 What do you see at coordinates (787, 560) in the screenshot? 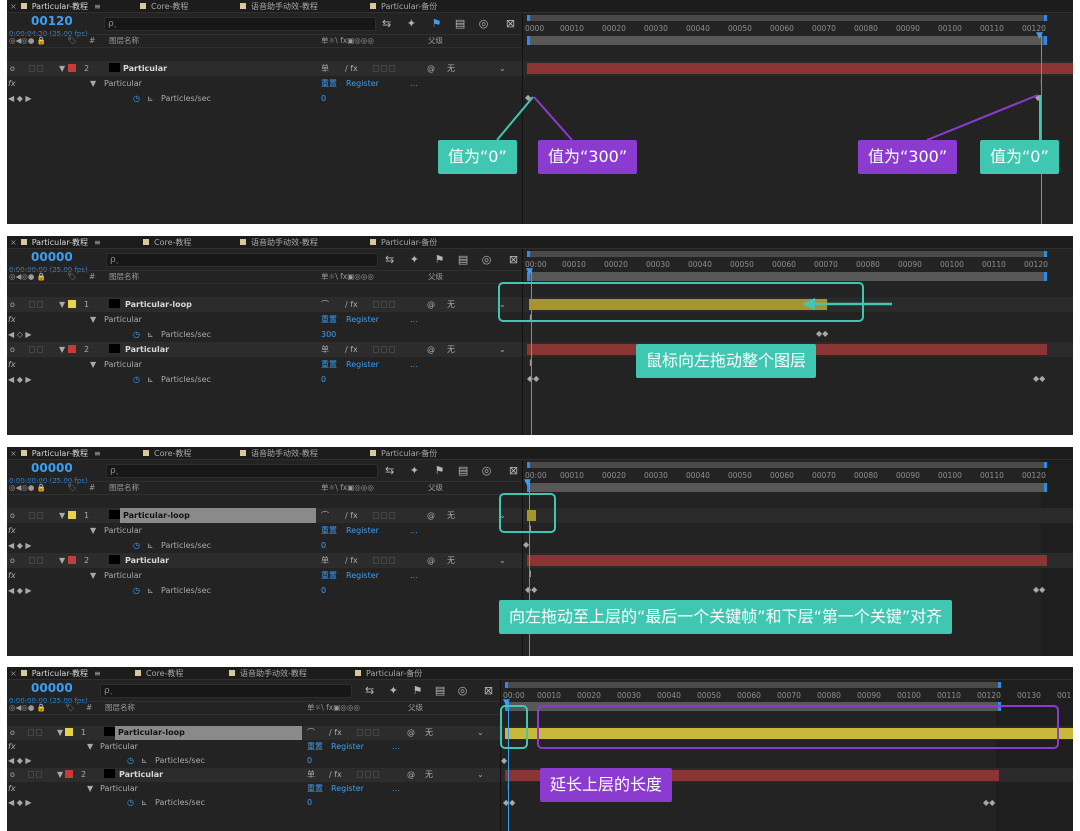
I see `layer-bar` at bounding box center [787, 560].